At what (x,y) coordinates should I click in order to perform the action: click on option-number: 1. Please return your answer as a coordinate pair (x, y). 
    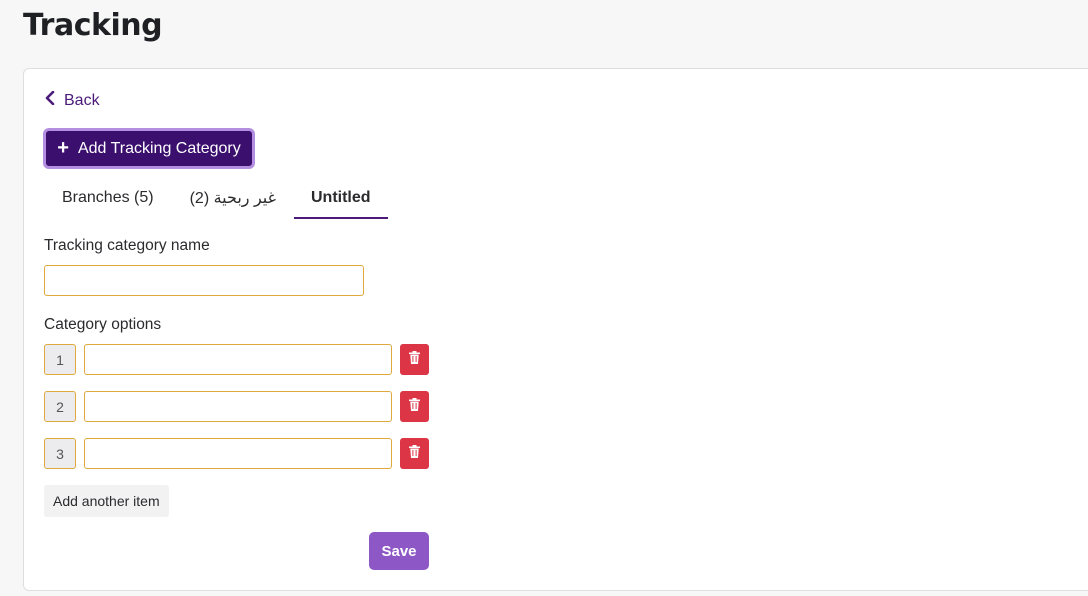
    Looking at the image, I should click on (60, 359).